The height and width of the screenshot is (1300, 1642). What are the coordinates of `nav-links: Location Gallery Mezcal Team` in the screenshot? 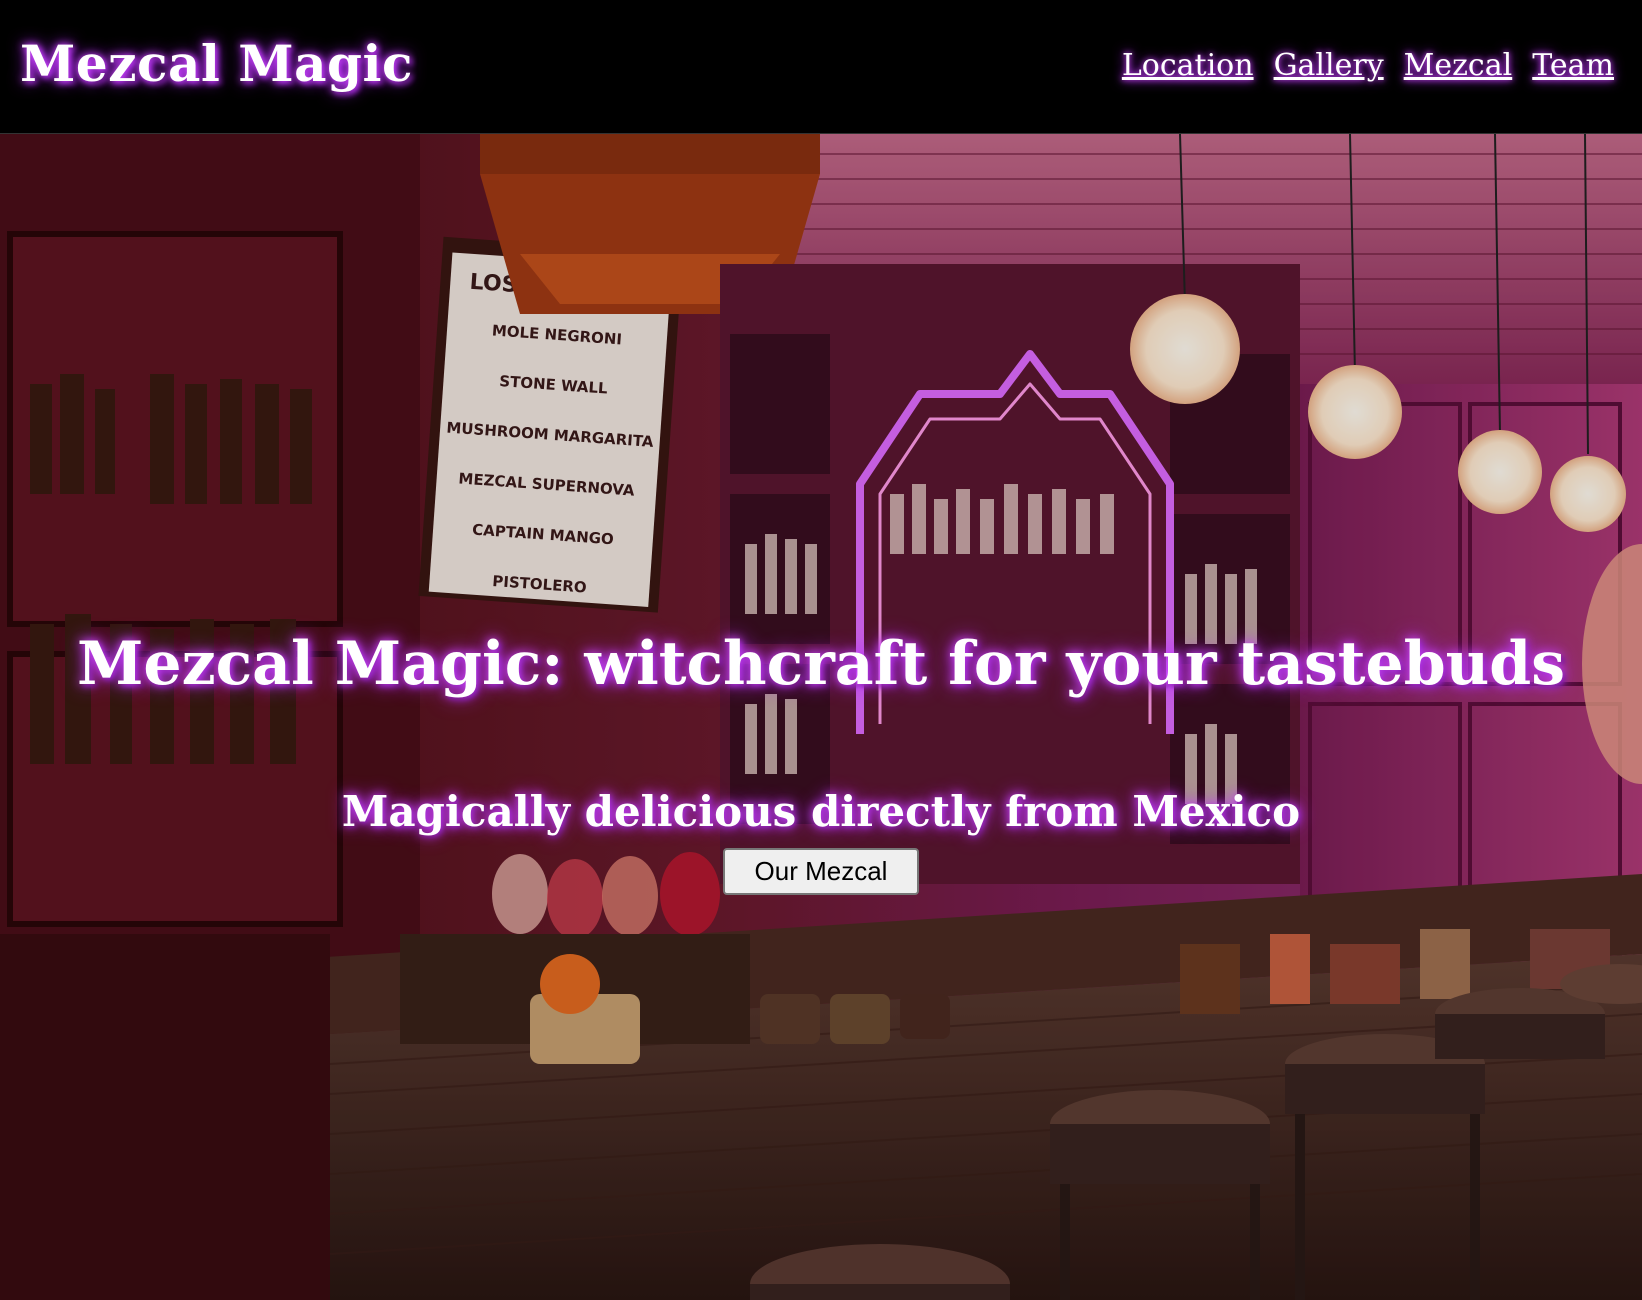 It's located at (1368, 65).